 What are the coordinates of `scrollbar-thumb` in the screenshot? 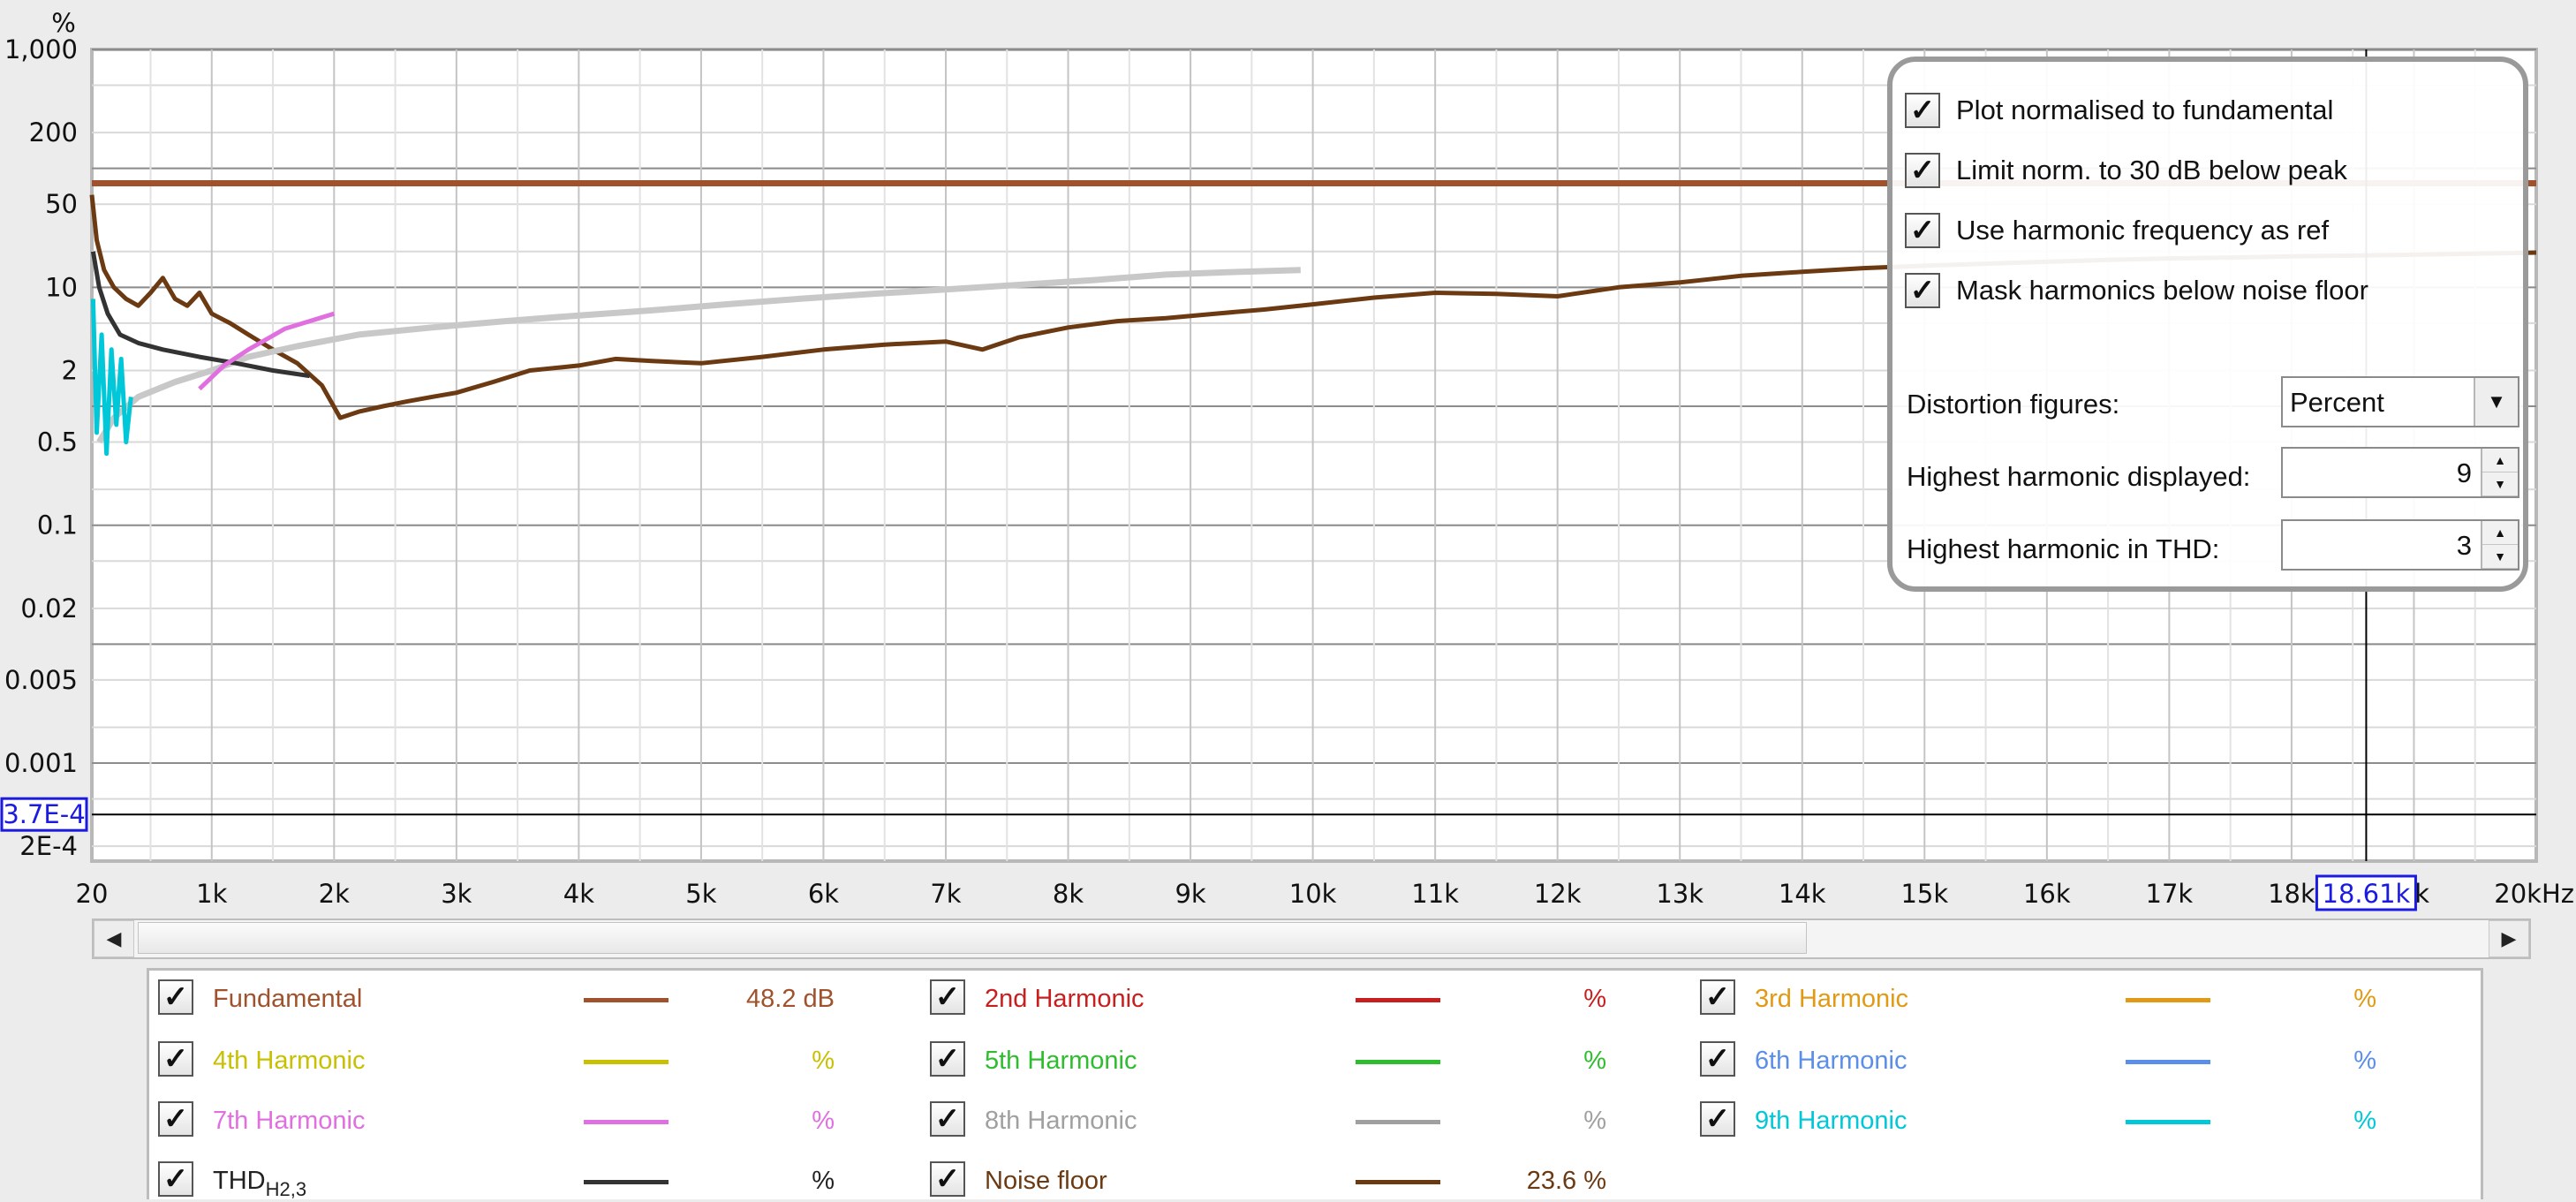 It's located at (973, 938).